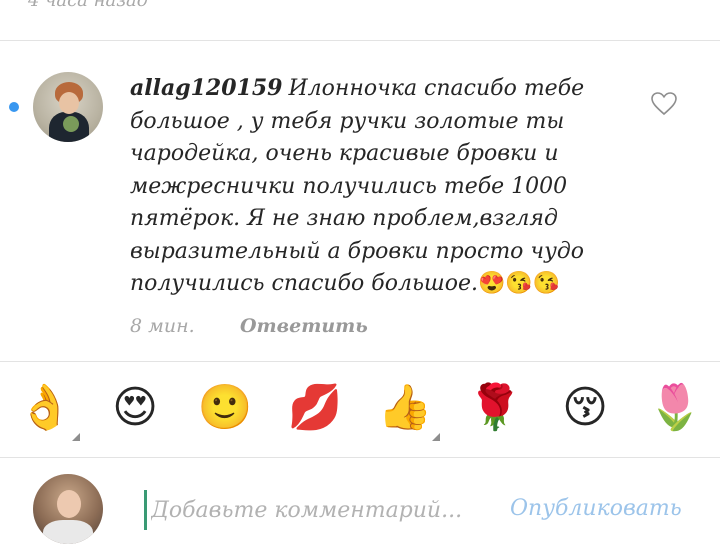 Image resolution: width=720 pixels, height=559 pixels. Describe the element at coordinates (360, 361) in the screenshot. I see `divider-middle` at that location.